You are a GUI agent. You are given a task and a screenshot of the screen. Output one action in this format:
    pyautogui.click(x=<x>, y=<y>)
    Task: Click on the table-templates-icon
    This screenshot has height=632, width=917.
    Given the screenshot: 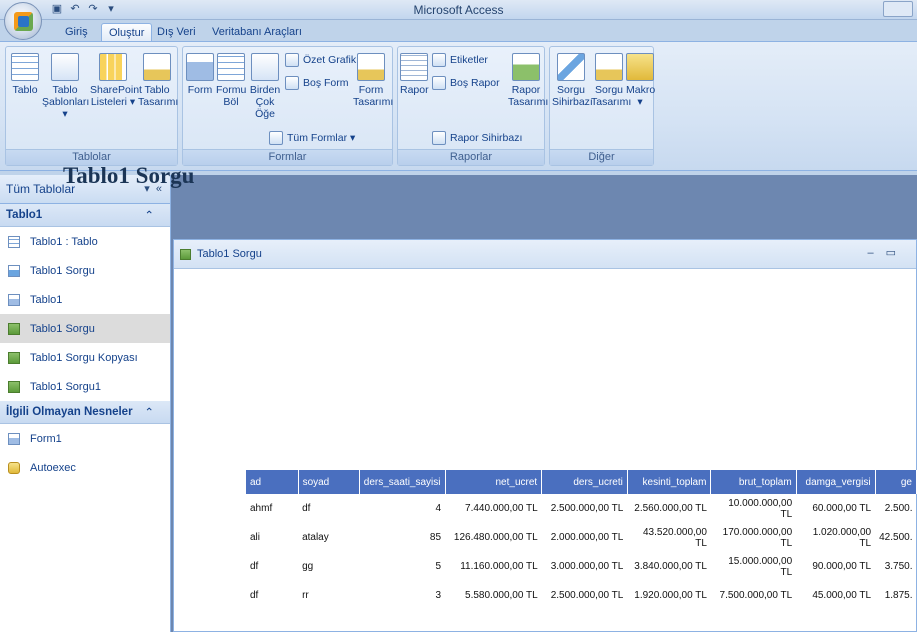 What is the action you would take?
    pyautogui.click(x=65, y=67)
    